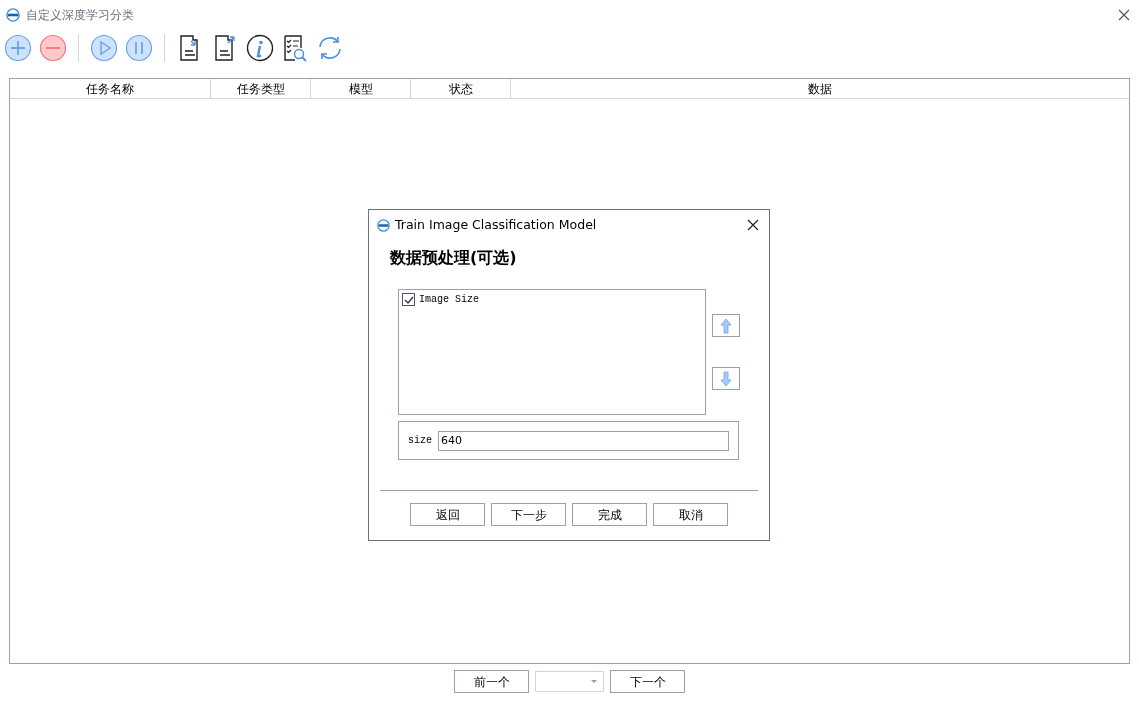  Describe the element at coordinates (295, 48) in the screenshot. I see `checklist-search-icon` at that location.